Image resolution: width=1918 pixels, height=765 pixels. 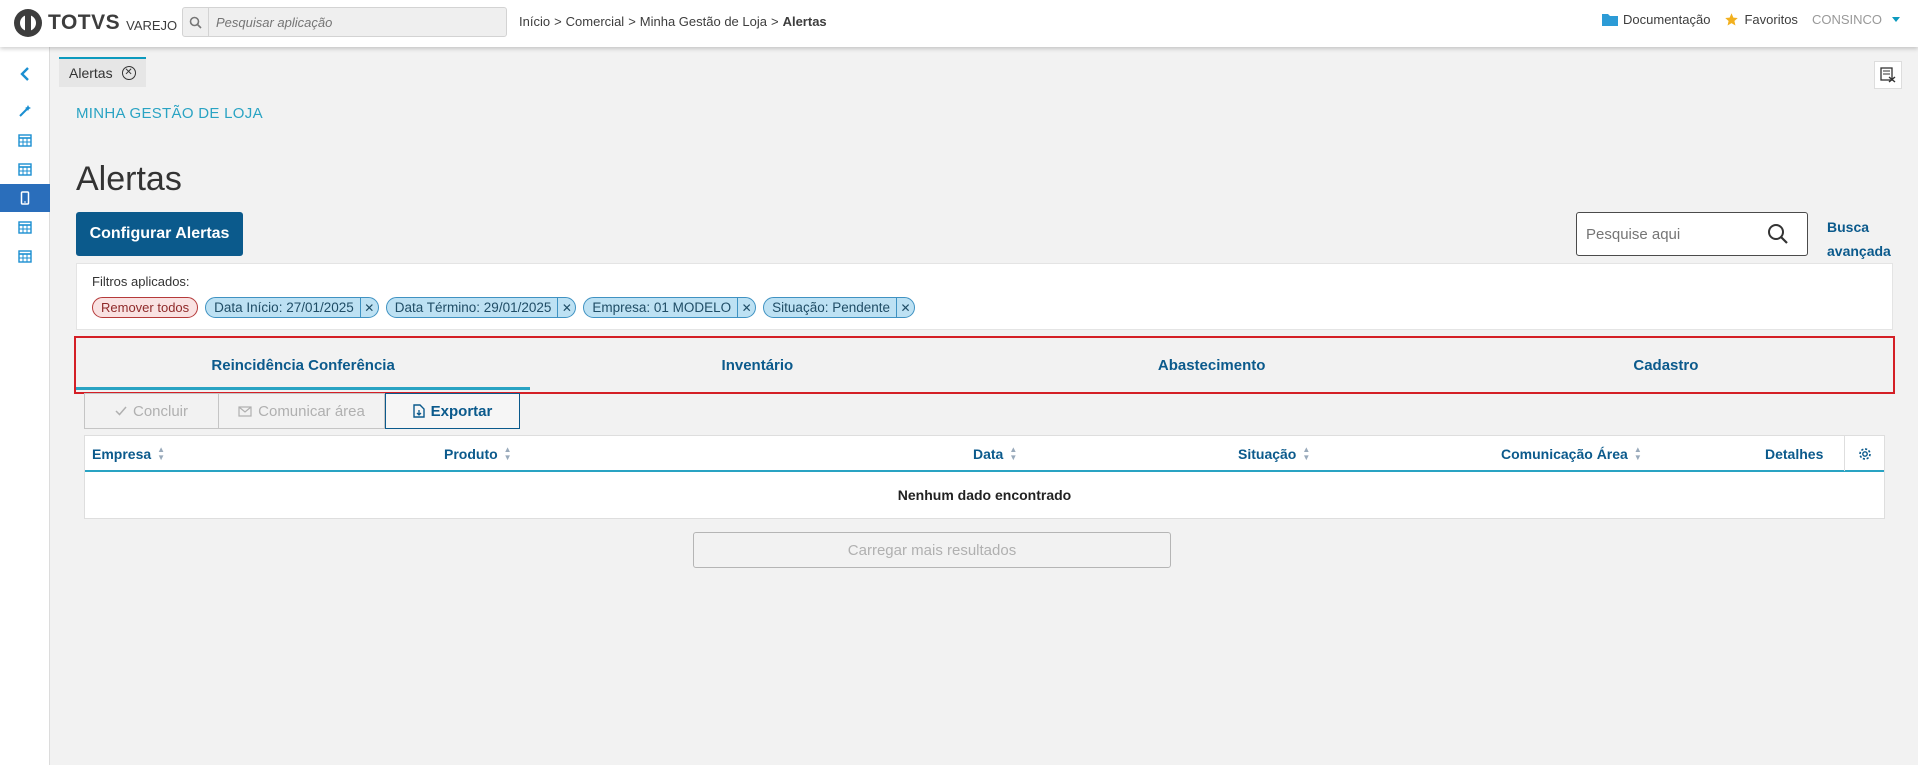 I want to click on search-input, so click(x=1672, y=234).